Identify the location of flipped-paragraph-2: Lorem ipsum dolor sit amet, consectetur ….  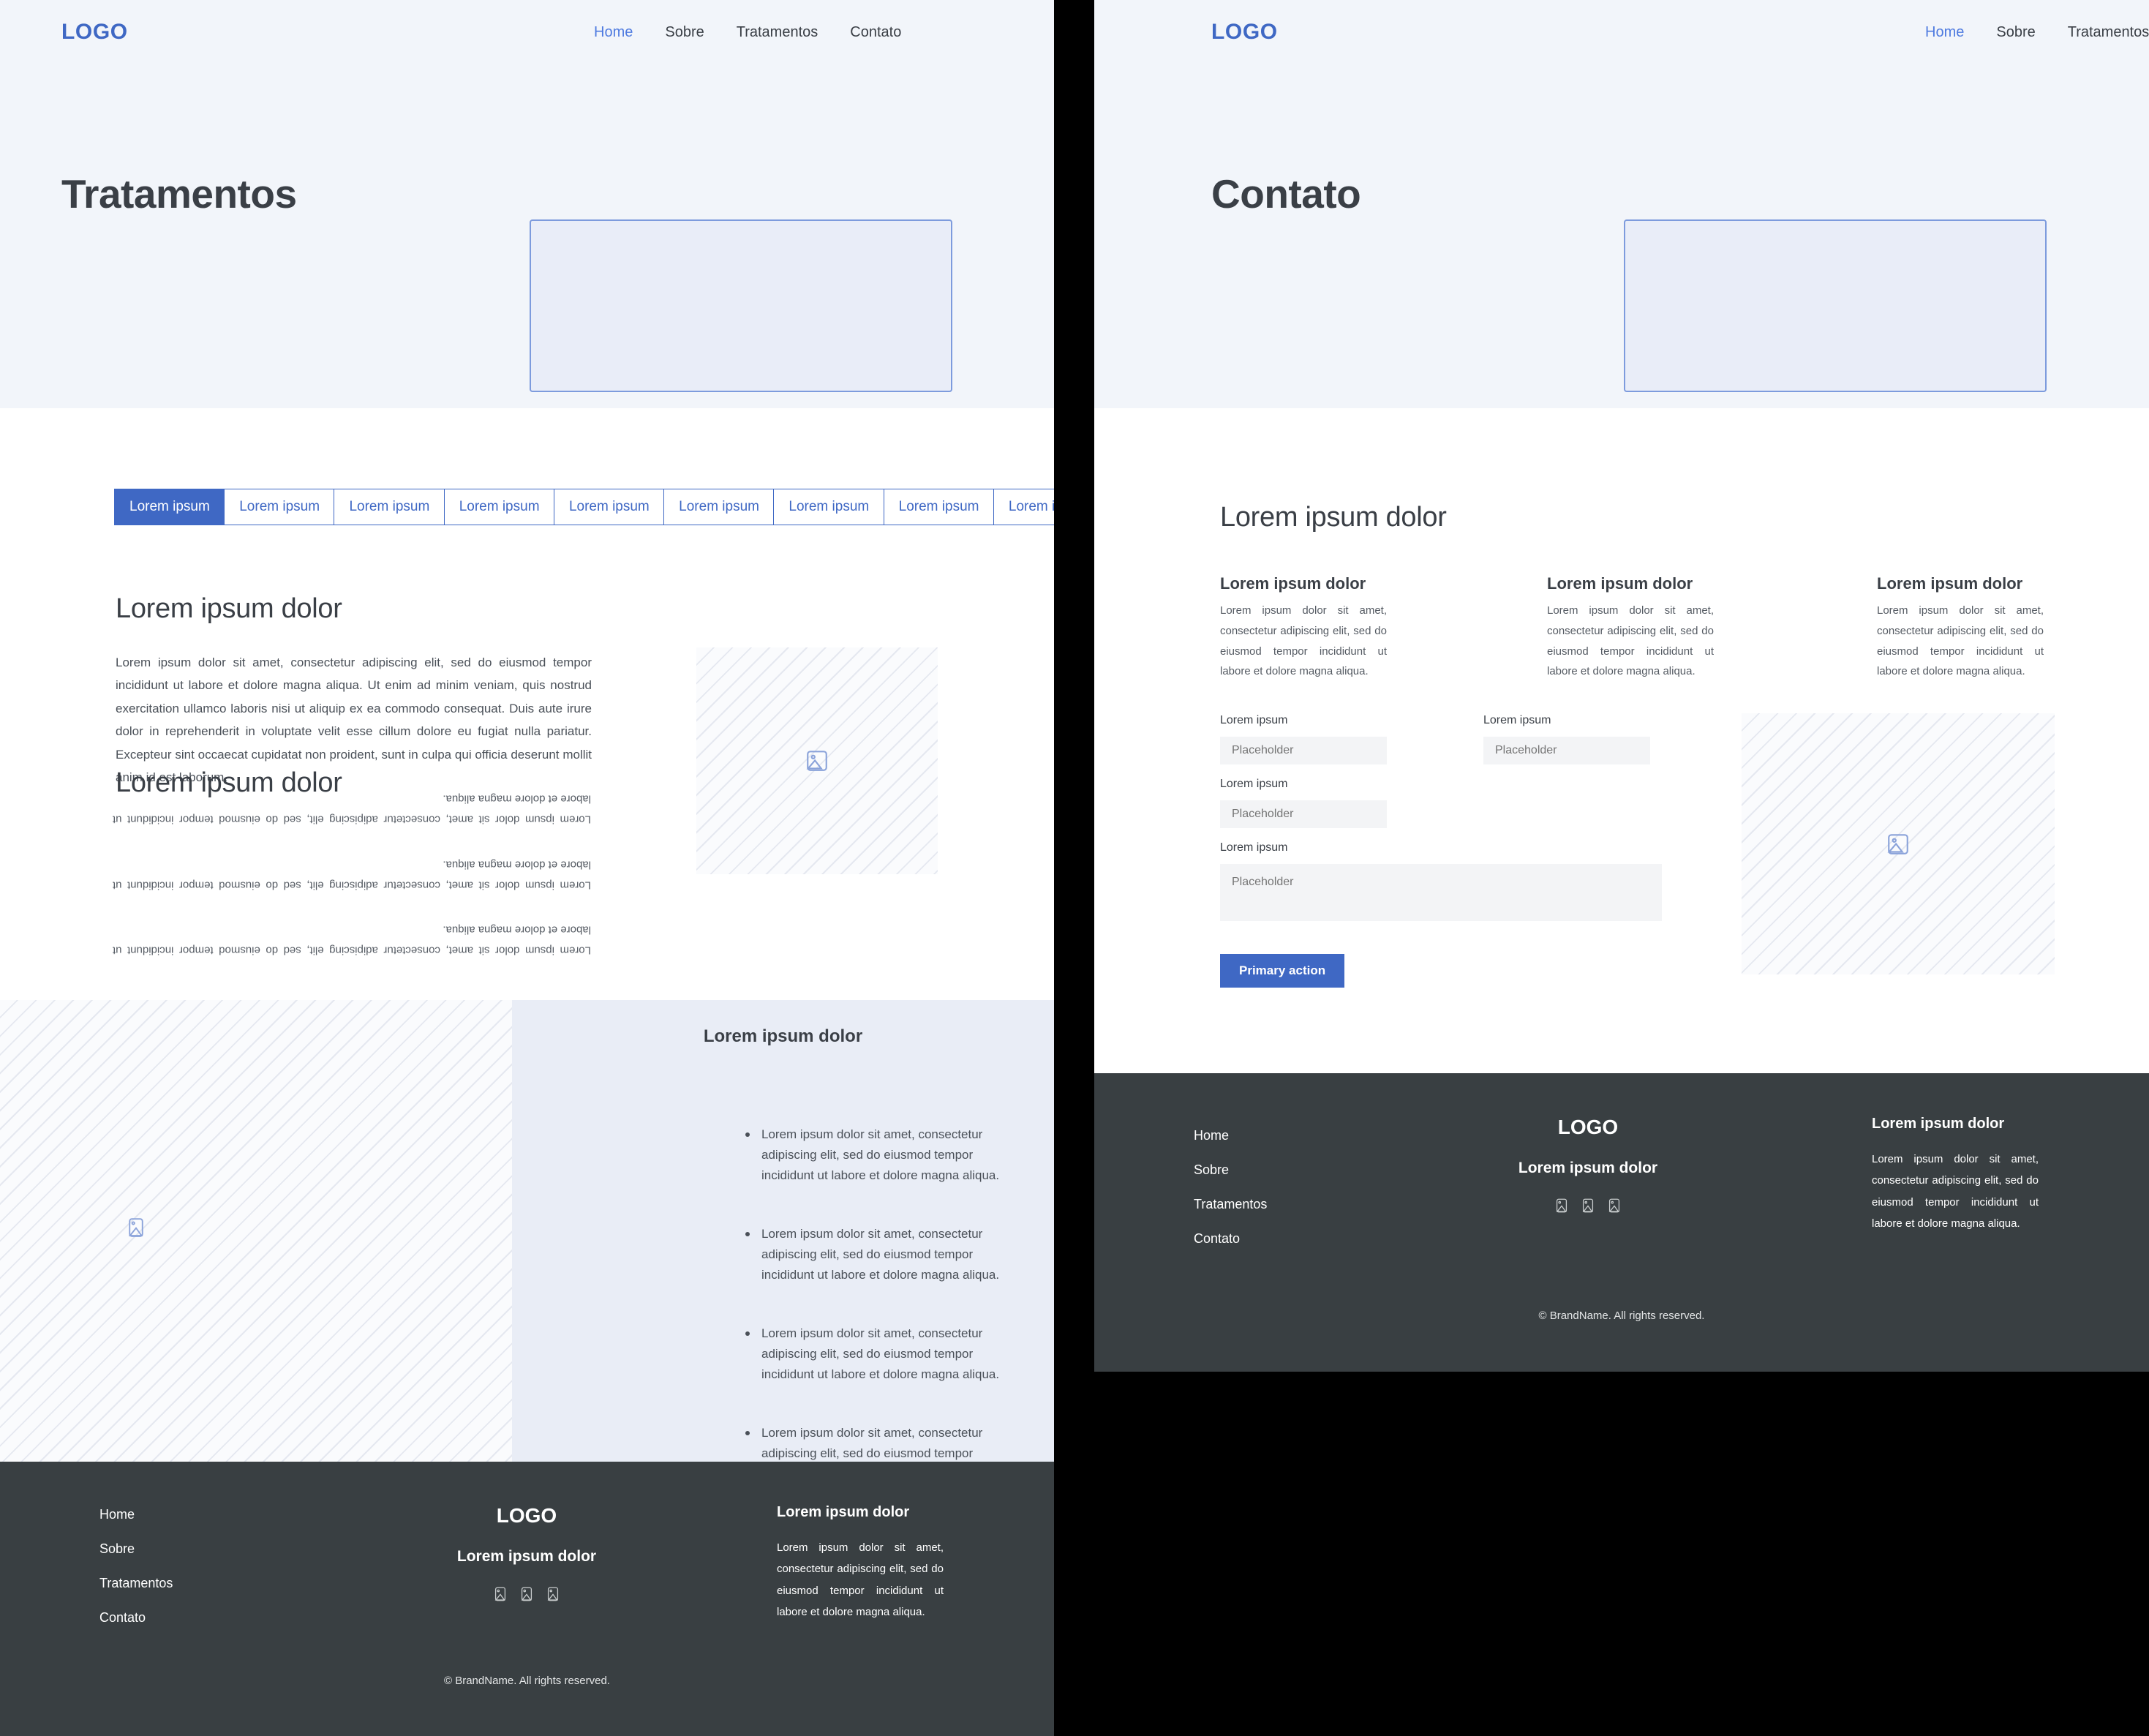
(352, 940).